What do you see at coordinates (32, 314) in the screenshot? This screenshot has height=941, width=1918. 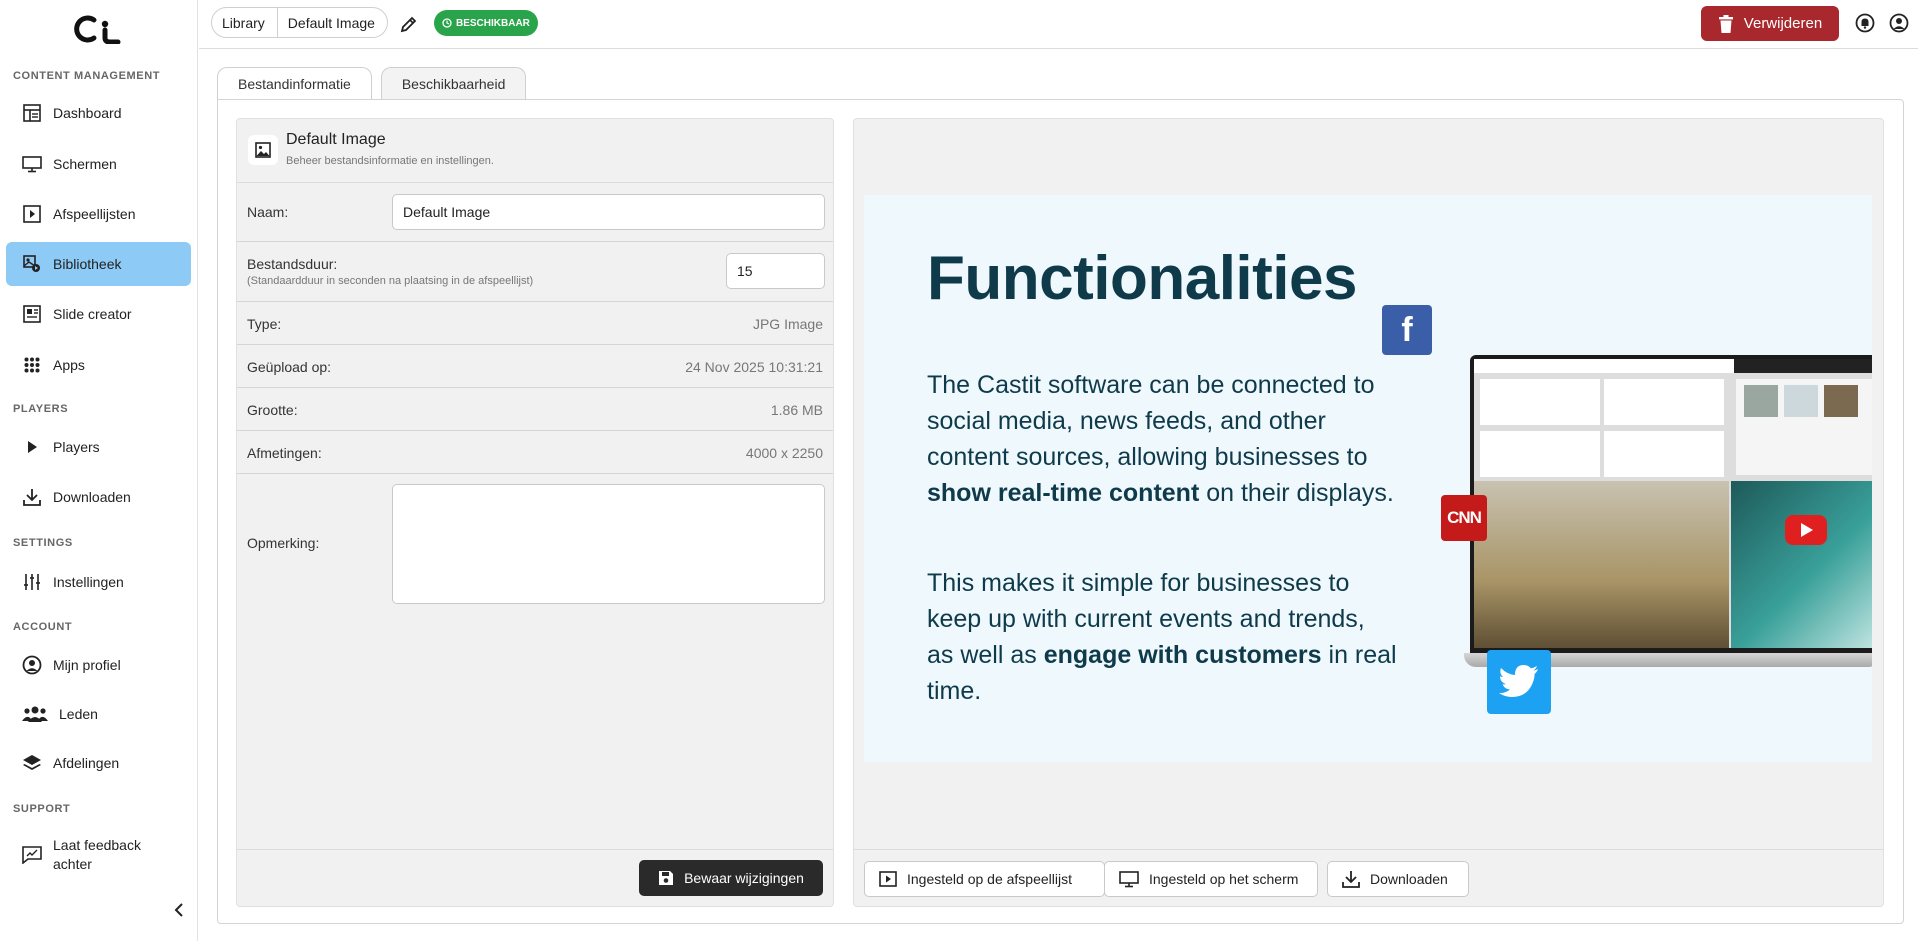 I see `slide-creator-icon` at bounding box center [32, 314].